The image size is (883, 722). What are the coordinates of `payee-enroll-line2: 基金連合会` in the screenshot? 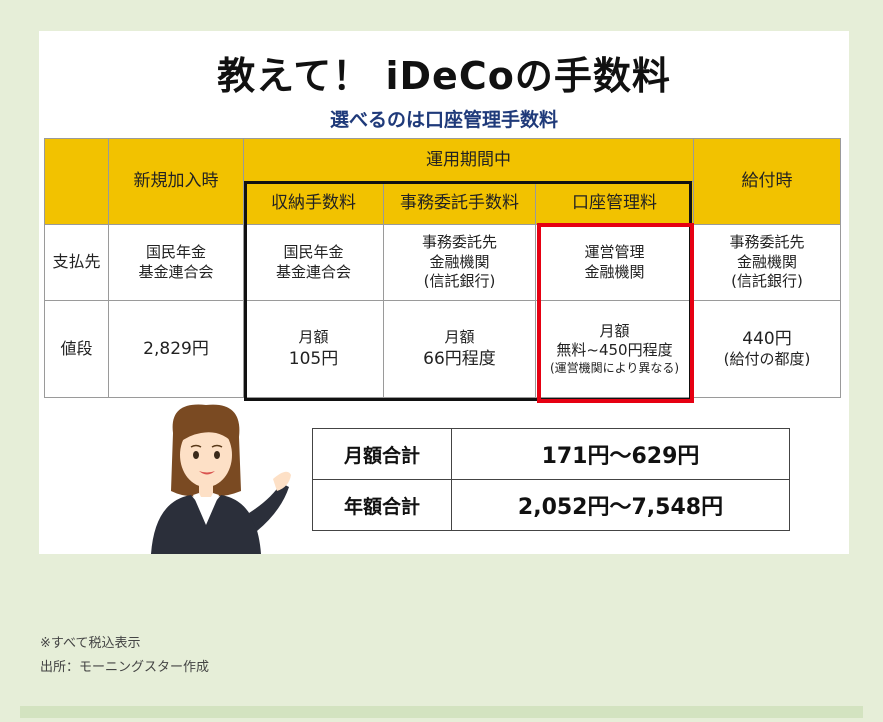 It's located at (176, 271).